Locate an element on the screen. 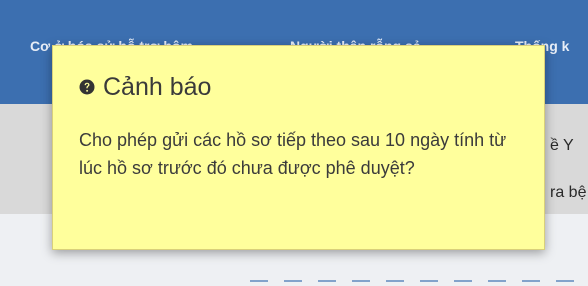  background-text-1: ề Y is located at coordinates (562, 145).